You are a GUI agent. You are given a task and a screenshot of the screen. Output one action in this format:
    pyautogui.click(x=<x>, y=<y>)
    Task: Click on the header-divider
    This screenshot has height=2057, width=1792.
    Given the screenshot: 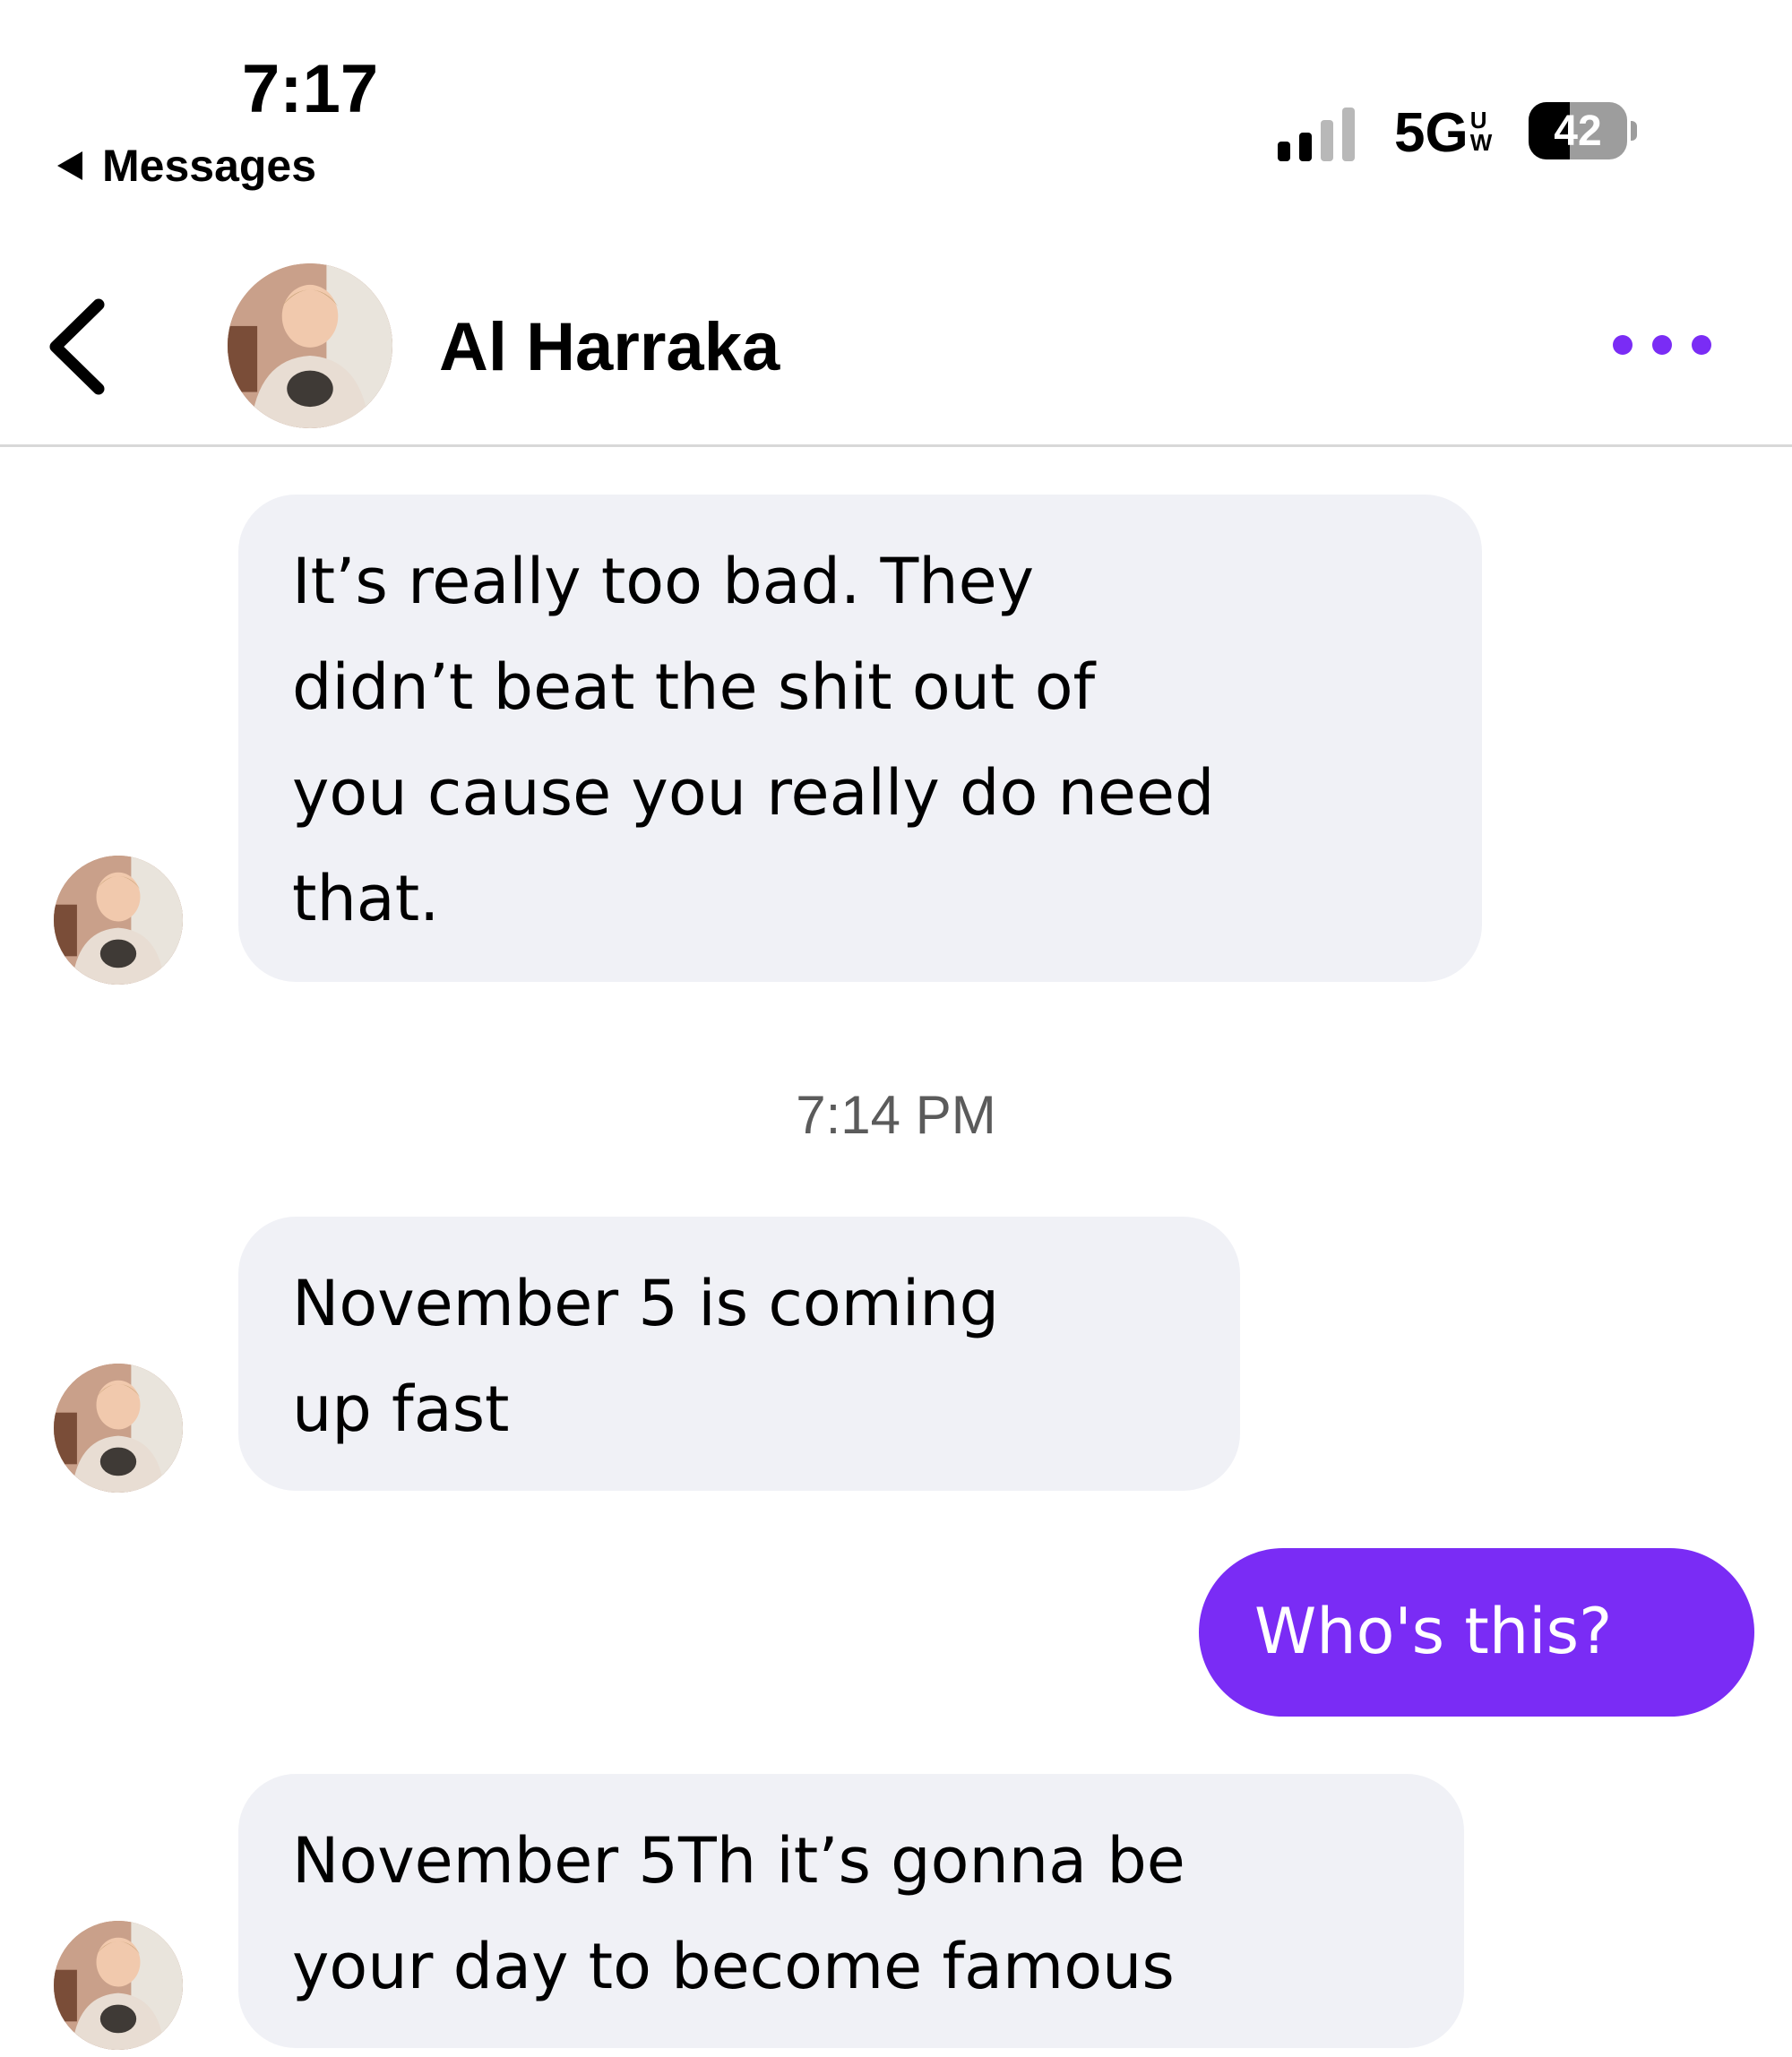 What is the action you would take?
    pyautogui.click(x=896, y=445)
    